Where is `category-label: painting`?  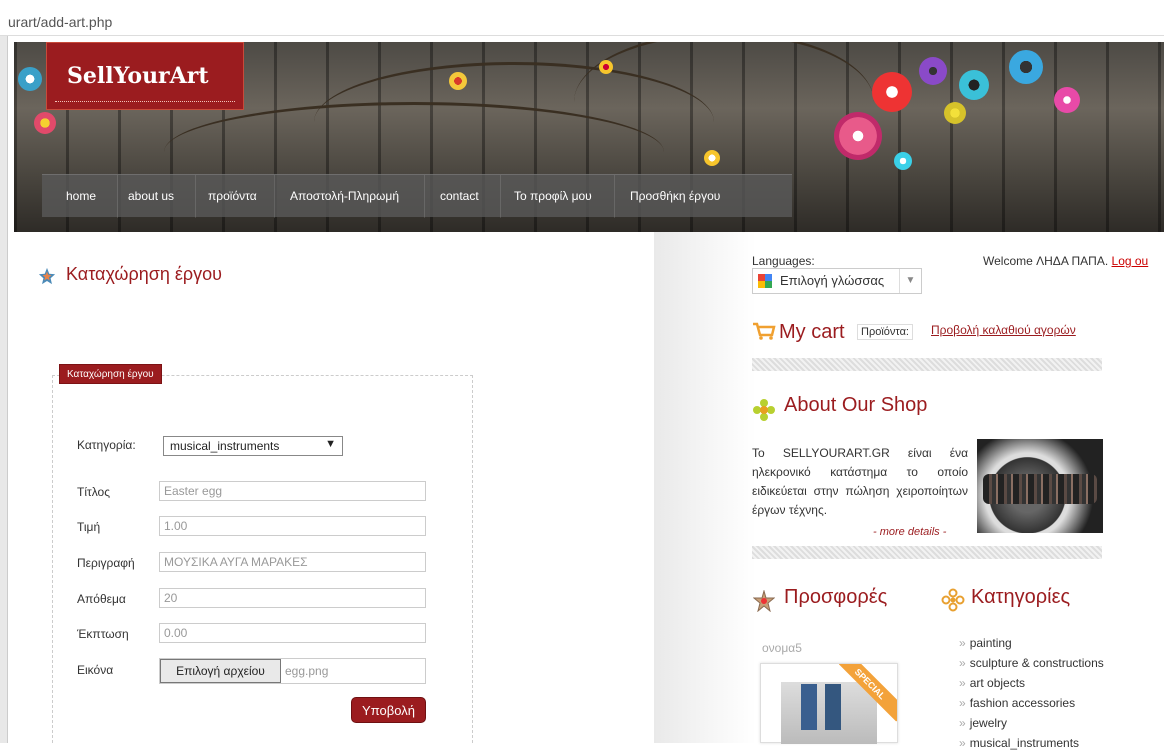
category-label: painting is located at coordinates (990, 643).